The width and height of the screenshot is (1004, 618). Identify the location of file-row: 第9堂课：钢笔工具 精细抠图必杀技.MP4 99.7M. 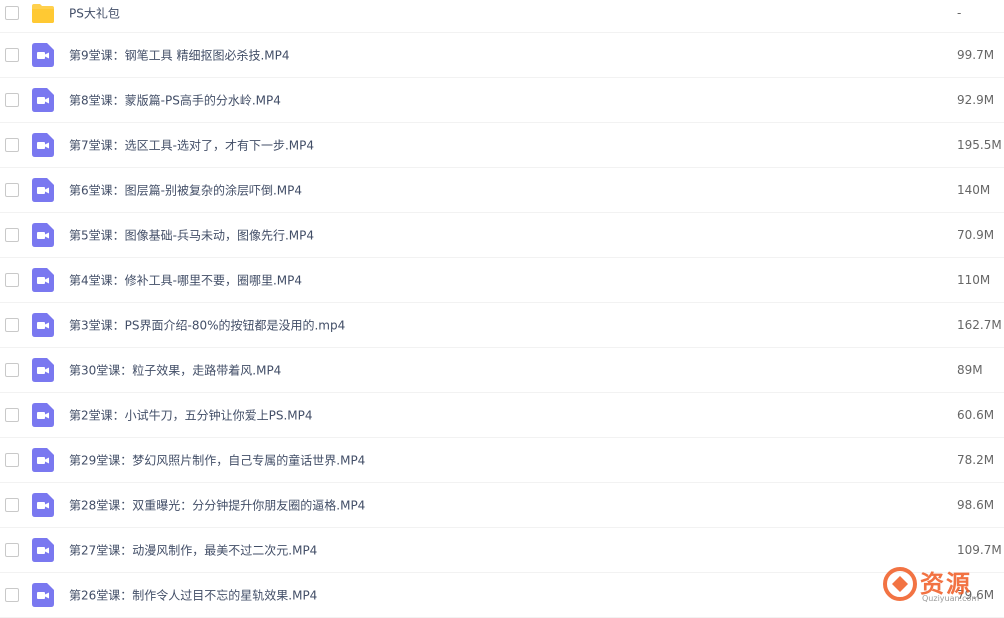
(502, 55).